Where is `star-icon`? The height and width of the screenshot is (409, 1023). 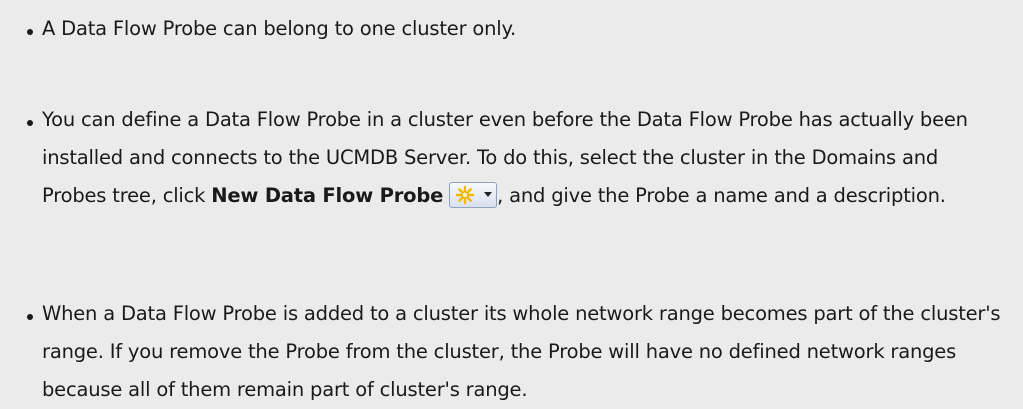
star-icon is located at coordinates (465, 195).